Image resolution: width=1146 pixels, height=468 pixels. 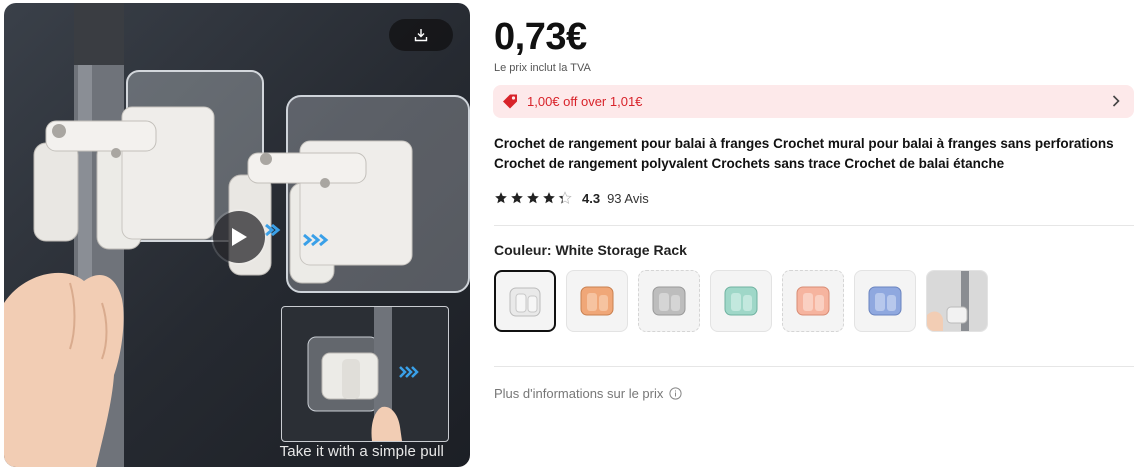 I want to click on download-icon, so click(x=421, y=35).